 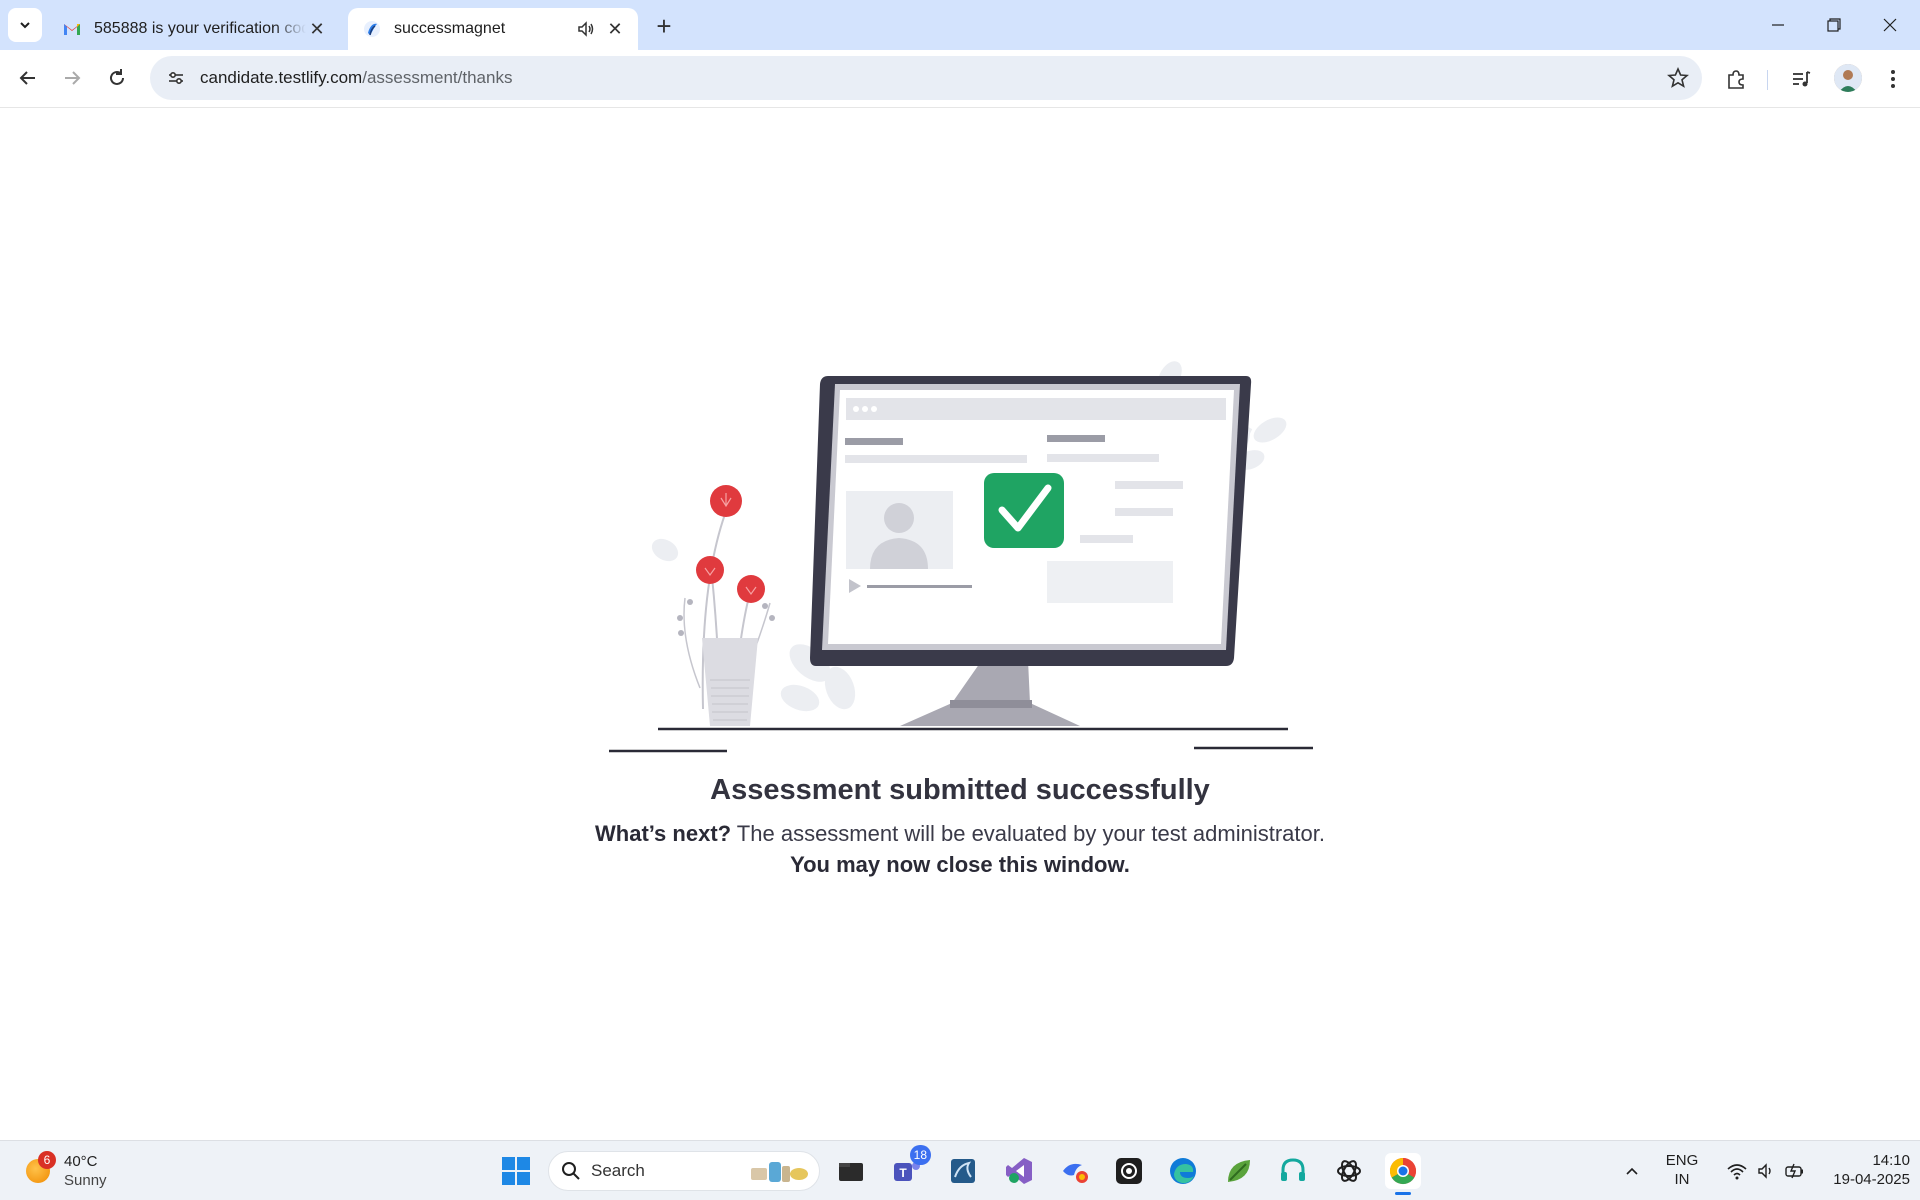 I want to click on taskbar-leaf-app, so click(x=1239, y=1171).